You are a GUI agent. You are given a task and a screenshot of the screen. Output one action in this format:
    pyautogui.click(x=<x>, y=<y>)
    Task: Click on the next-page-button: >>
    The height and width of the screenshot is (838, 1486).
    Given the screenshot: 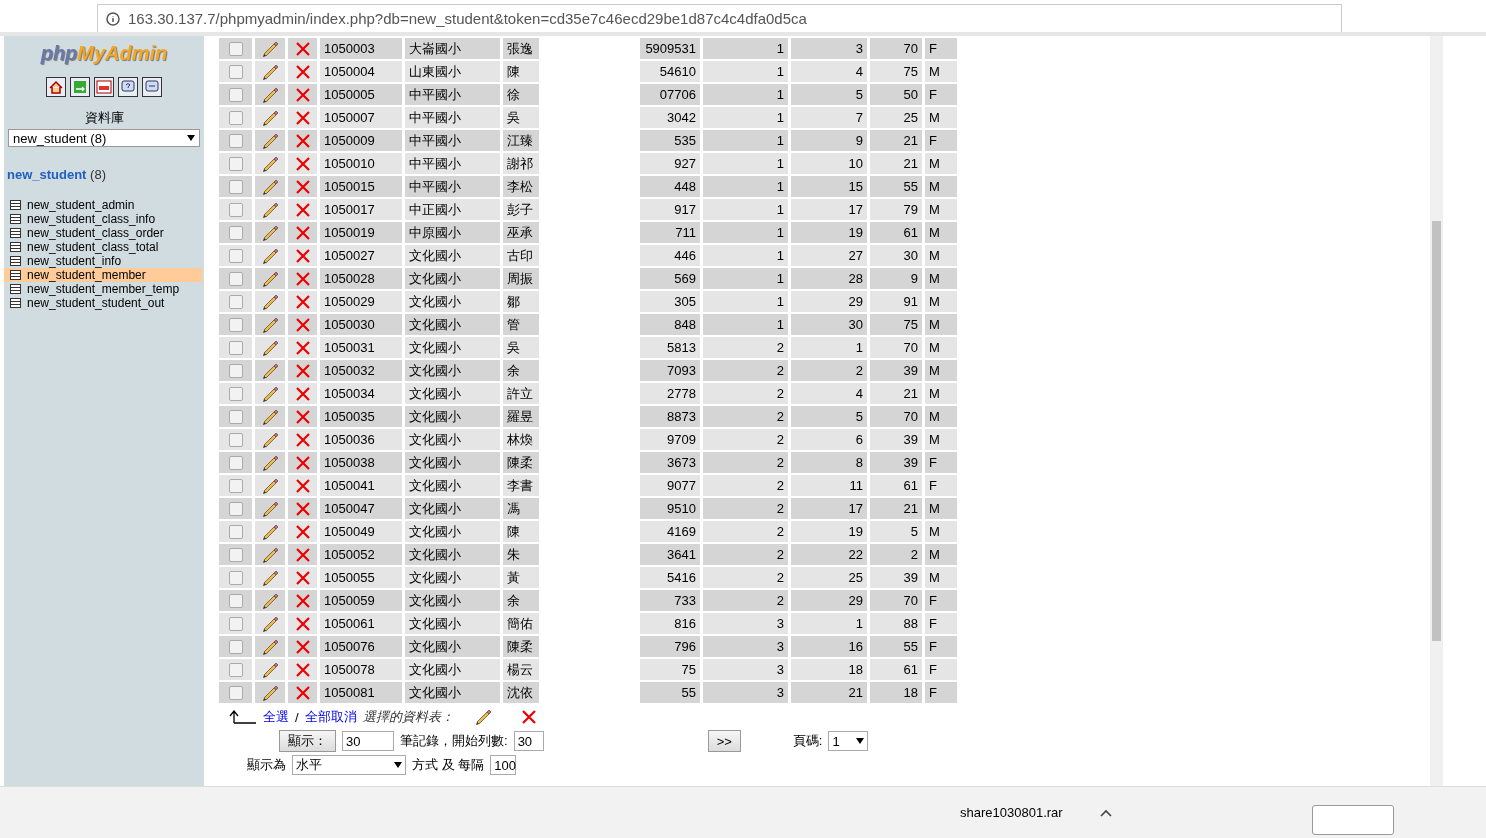 What is the action you would take?
    pyautogui.click(x=724, y=741)
    